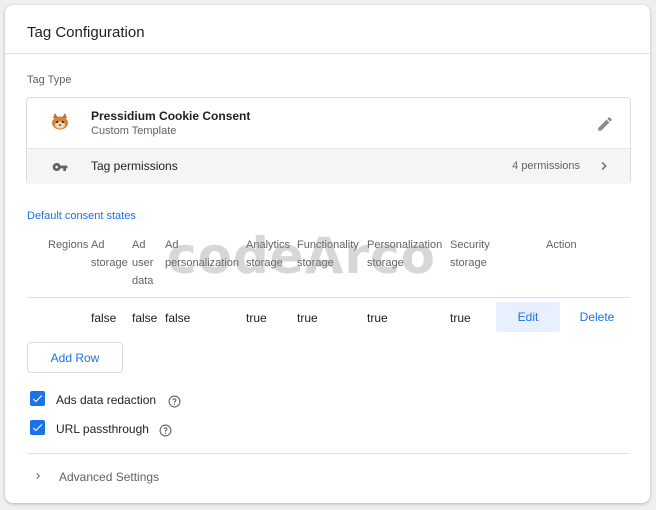  I want to click on header-personalization-line2: storage, so click(385, 263).